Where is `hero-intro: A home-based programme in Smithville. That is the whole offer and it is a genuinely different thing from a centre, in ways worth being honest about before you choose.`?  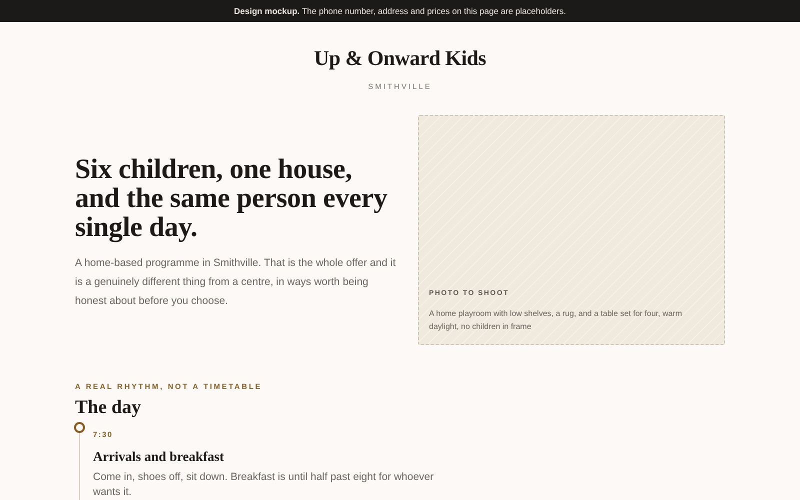
hero-intro: A home-based programme in Smithville. That is the whole offer and it is a genuinely different thing from a centre, in ways worth being honest about before you choose. is located at coordinates (236, 282).